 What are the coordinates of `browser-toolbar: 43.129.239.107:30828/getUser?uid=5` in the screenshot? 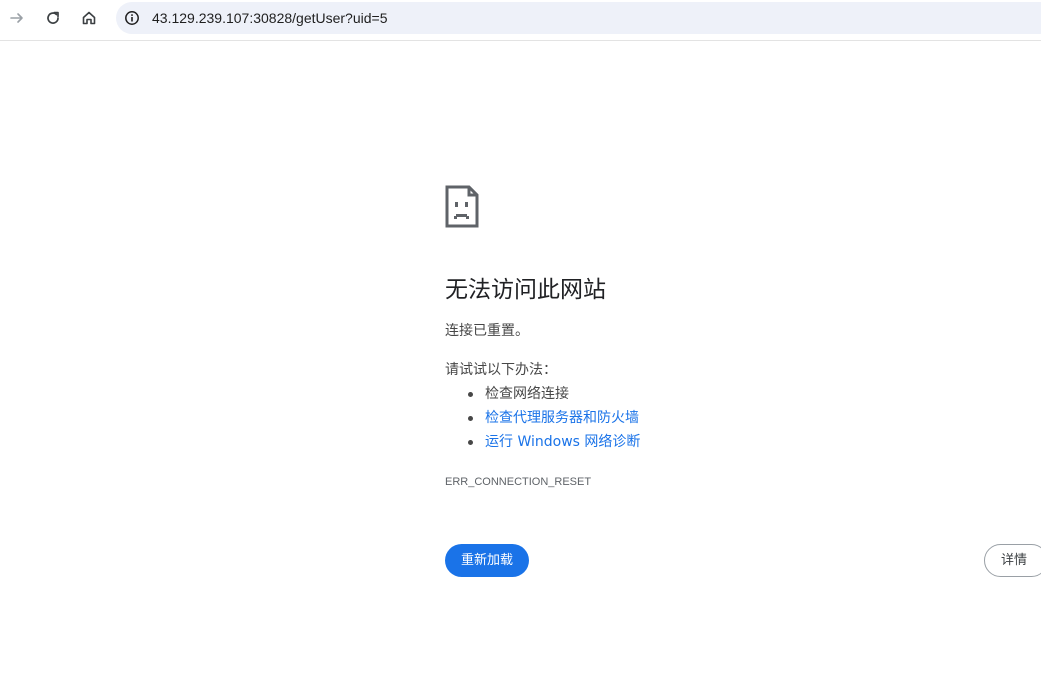 It's located at (520, 20).